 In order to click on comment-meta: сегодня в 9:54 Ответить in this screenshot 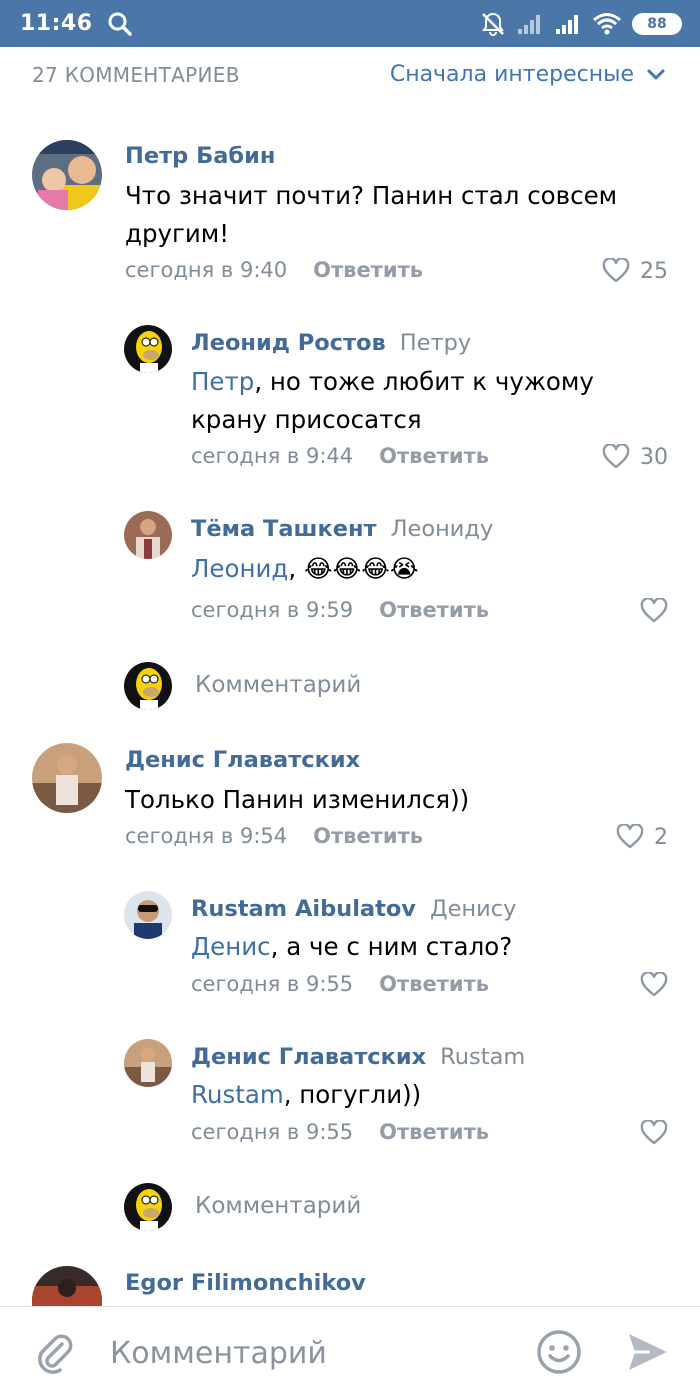, I will do `click(274, 836)`.